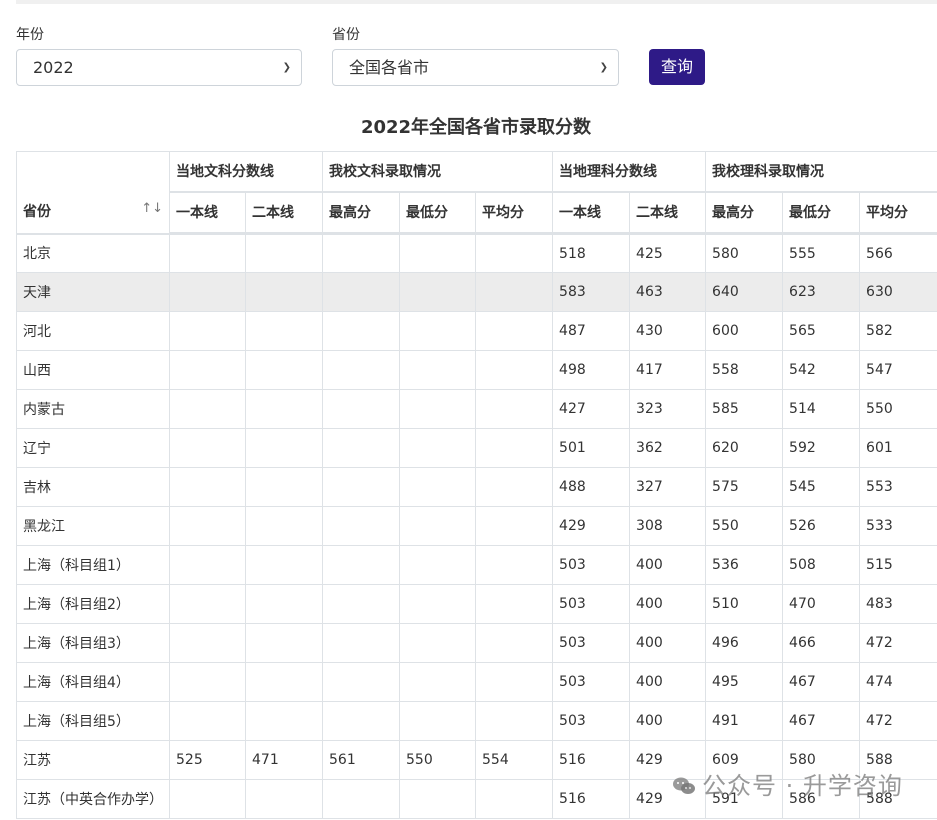 The height and width of the screenshot is (820, 937). I want to click on score-cell: 575, so click(744, 487).